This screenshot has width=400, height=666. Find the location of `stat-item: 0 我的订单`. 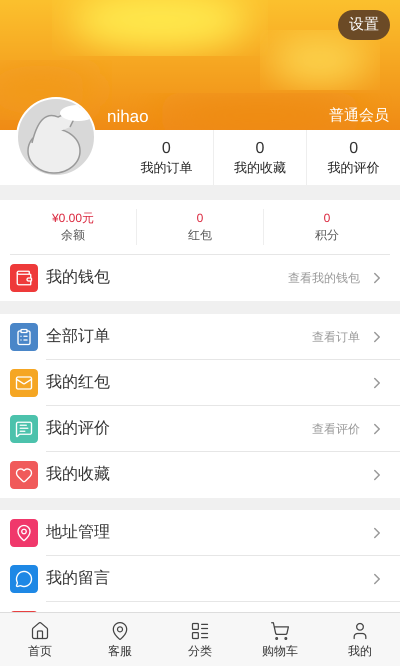

stat-item: 0 我的订单 is located at coordinates (166, 157).